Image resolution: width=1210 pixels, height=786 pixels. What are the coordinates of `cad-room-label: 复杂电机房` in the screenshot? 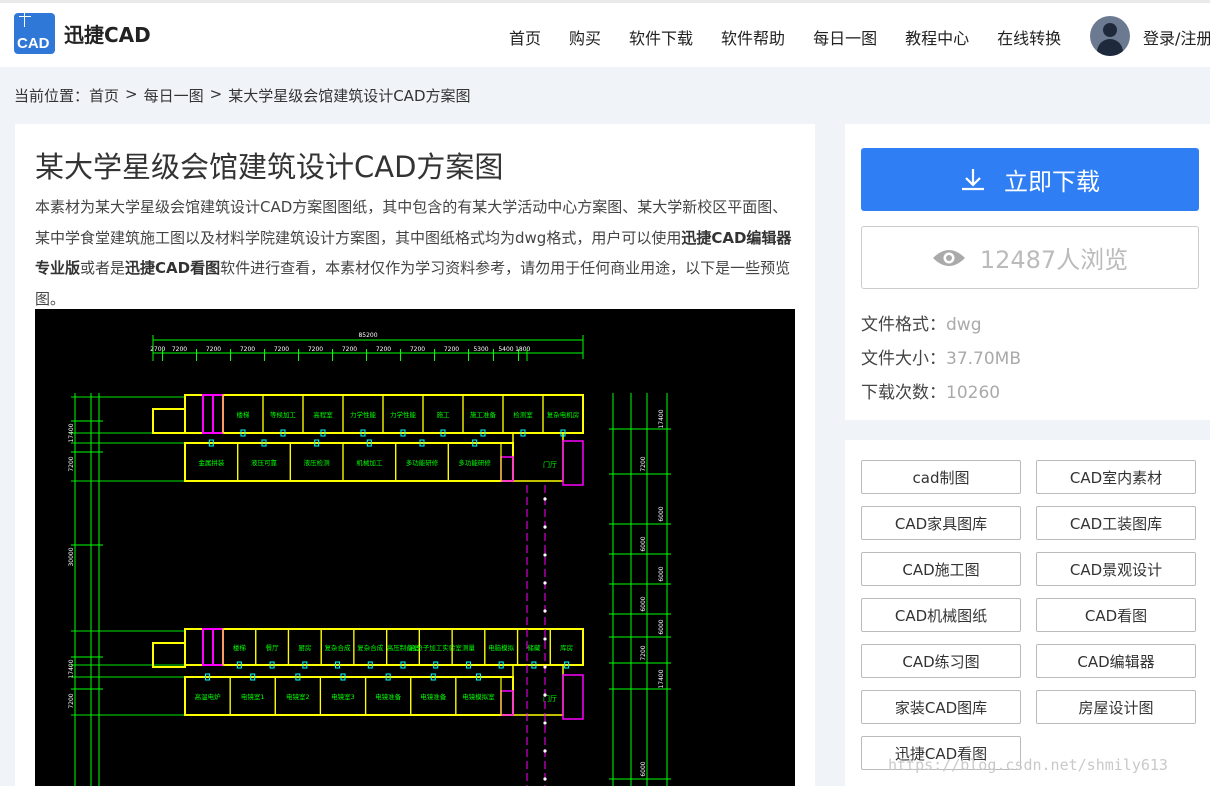 It's located at (563, 414).